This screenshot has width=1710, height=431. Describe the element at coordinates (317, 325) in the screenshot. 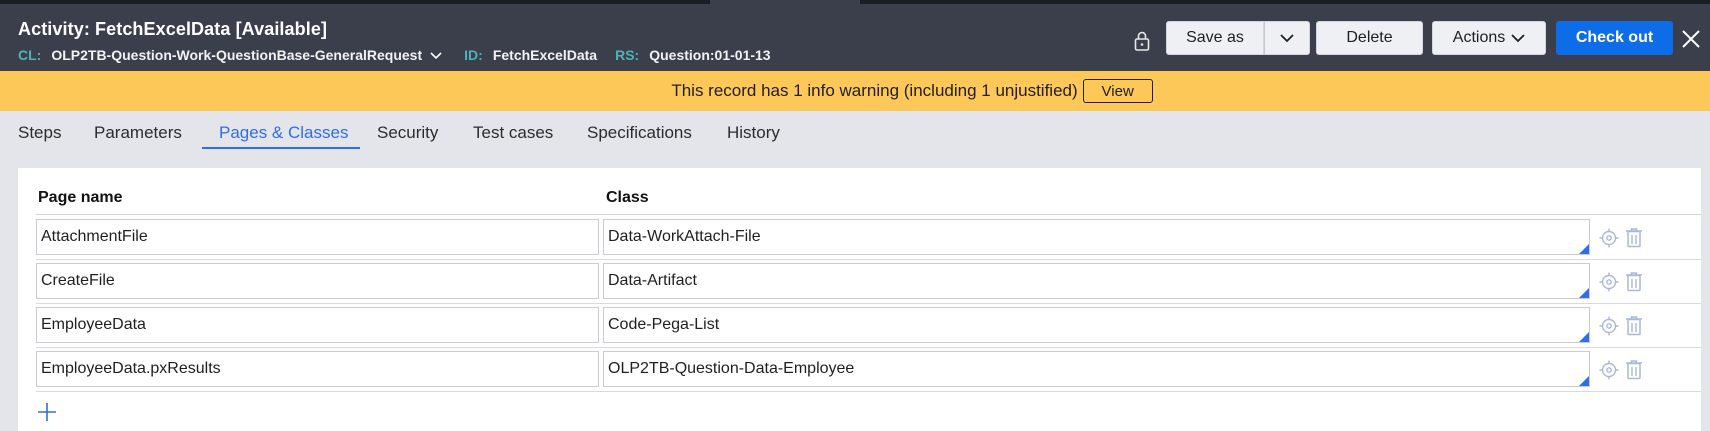

I see `page-name-field: EmployeeData` at that location.